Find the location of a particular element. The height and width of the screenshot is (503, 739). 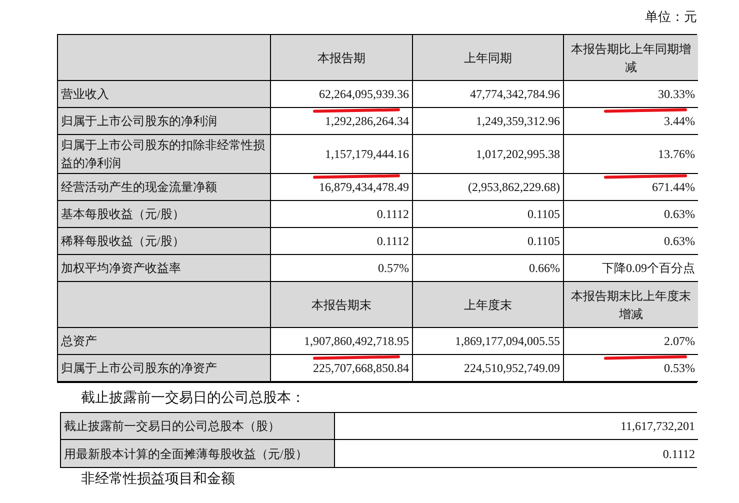

table-cell-text: 224,510,952,749.09 is located at coordinates (512, 368).